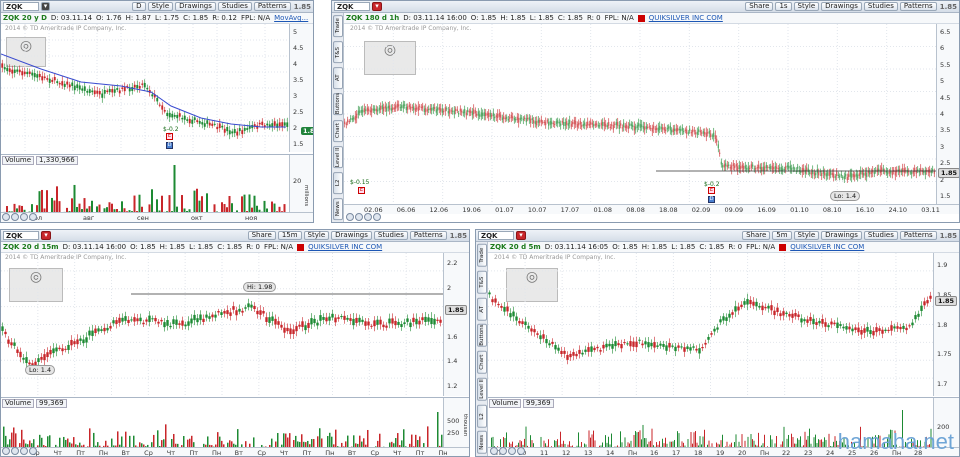  I want to click on price-chart, so click(222, 324).